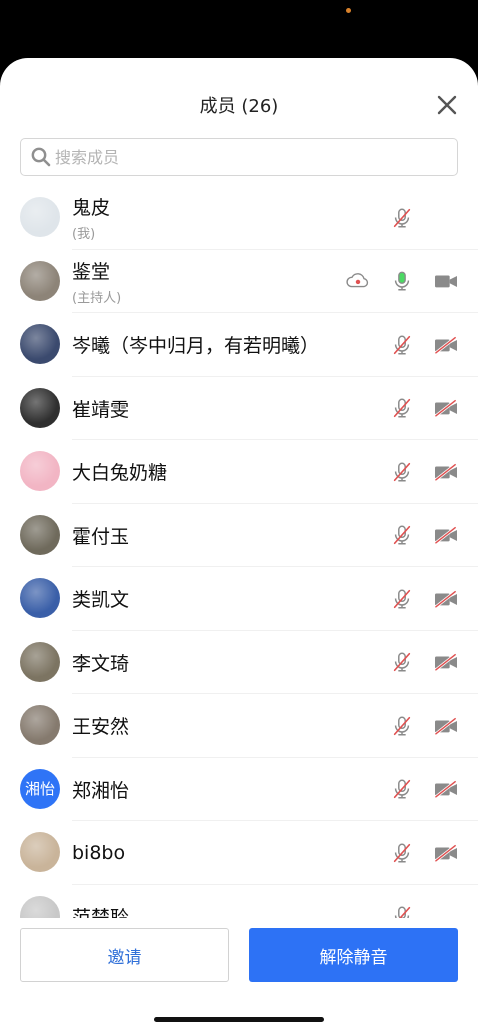 The height and width of the screenshot is (1033, 478). What do you see at coordinates (239, 409) in the screenshot?
I see `member-row: 崔靖雯` at bounding box center [239, 409].